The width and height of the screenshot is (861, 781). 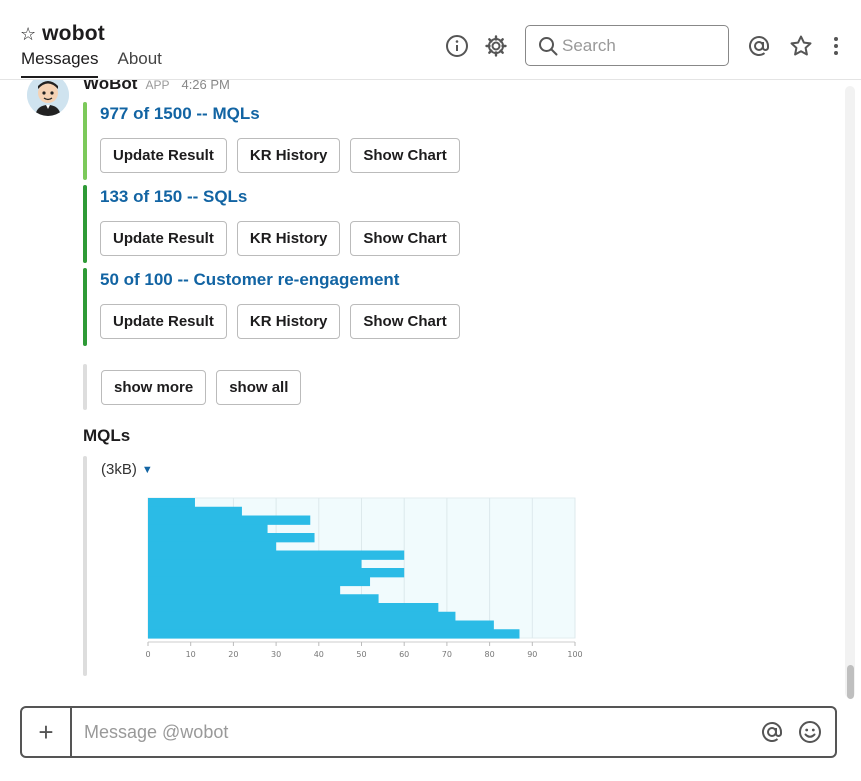 I want to click on channel-title-row: ☆ wobot, so click(x=62, y=34).